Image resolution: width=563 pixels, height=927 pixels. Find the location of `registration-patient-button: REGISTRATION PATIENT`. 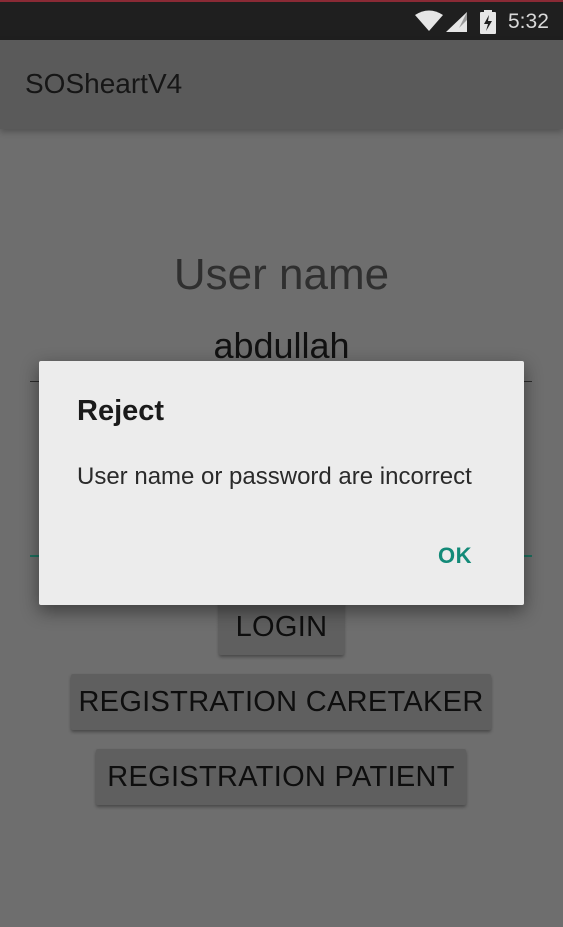

registration-patient-button: REGISTRATION PATIENT is located at coordinates (281, 777).